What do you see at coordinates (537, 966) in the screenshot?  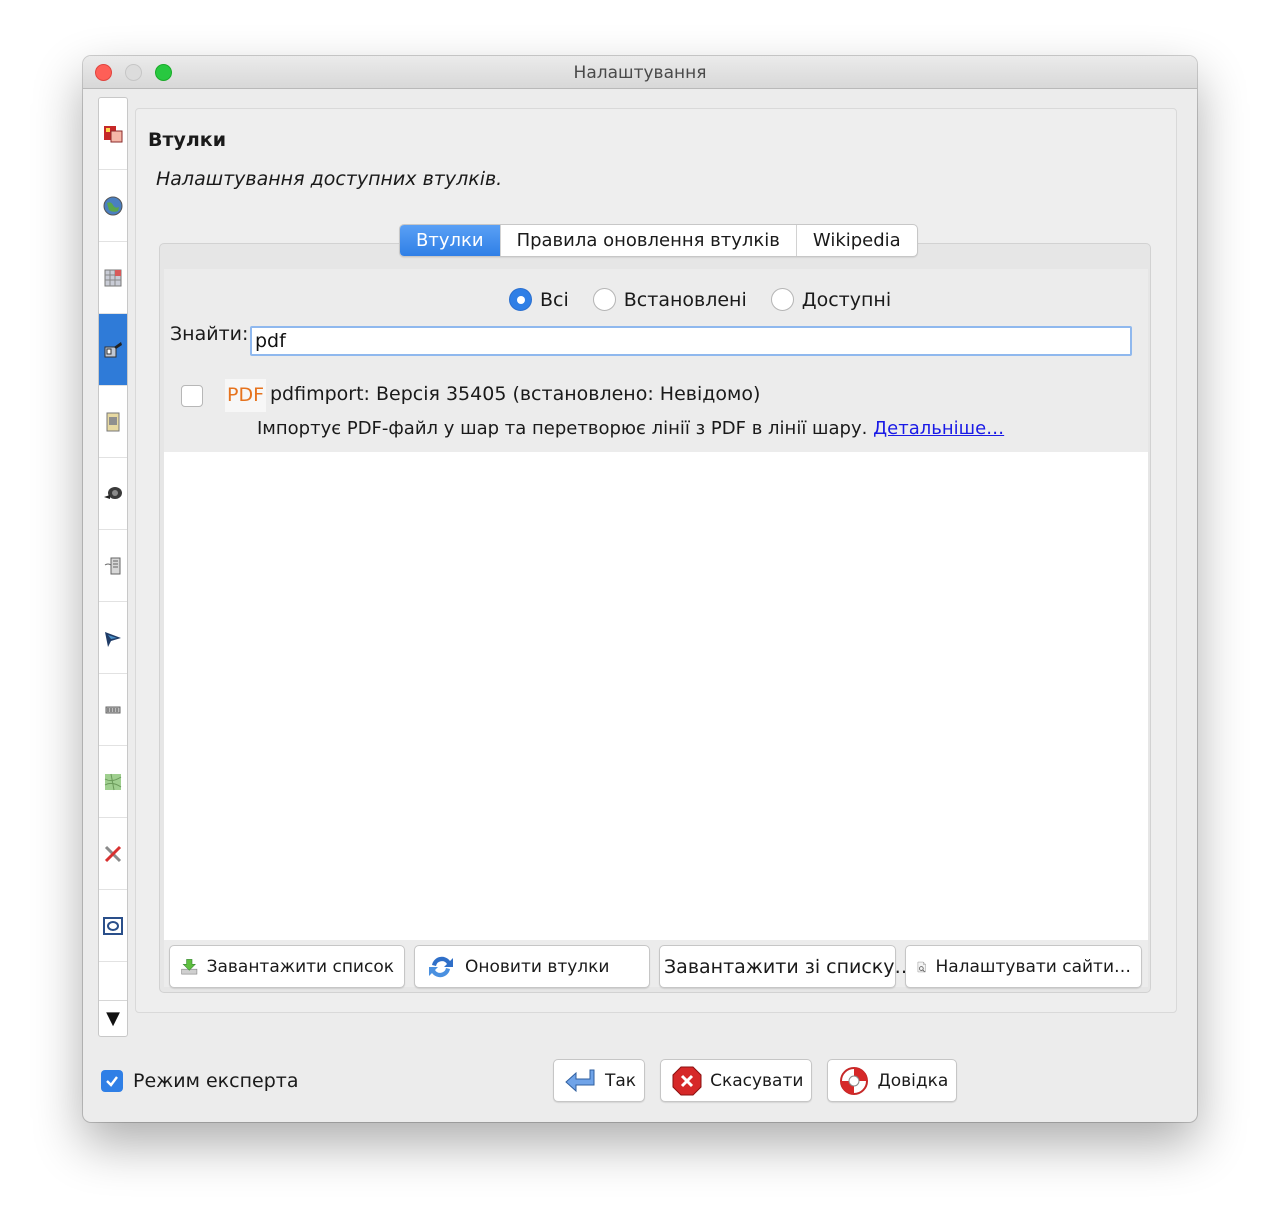 I see `update-plugins-label: Оновити втулки` at bounding box center [537, 966].